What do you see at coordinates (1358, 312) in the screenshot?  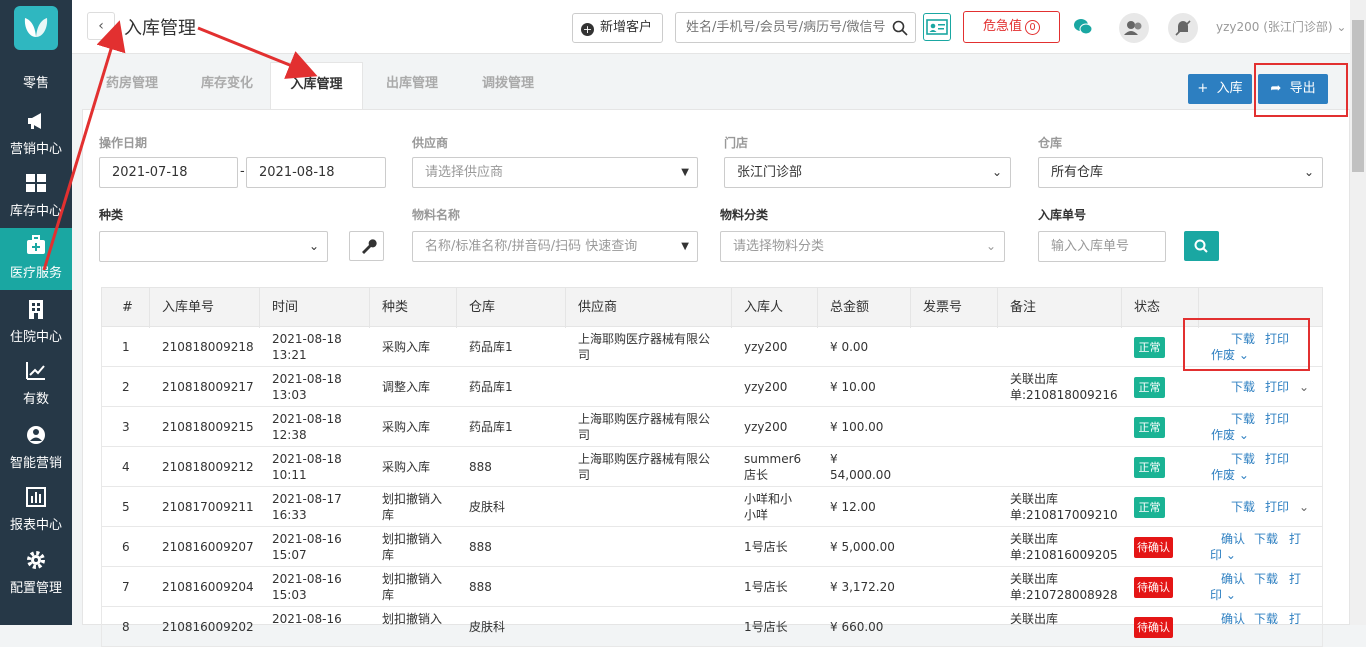 I see `page-scrollbar` at bounding box center [1358, 312].